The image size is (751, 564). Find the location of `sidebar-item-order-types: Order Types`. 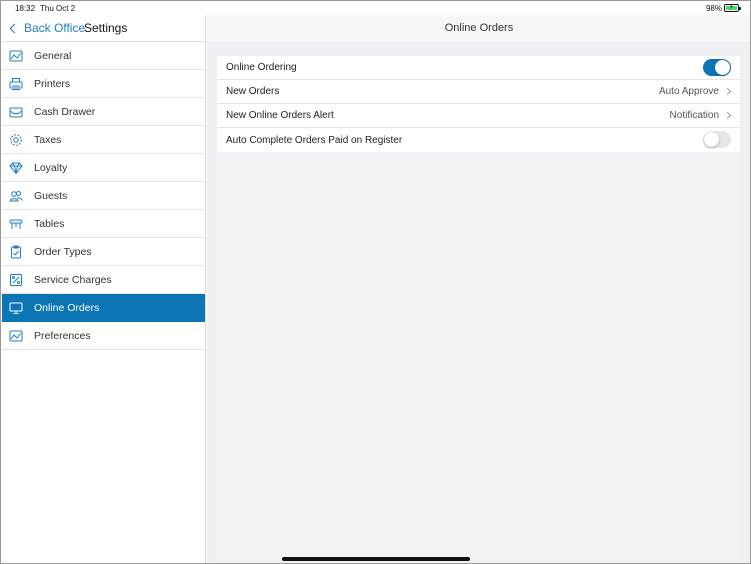

sidebar-item-order-types: Order Types is located at coordinates (103, 252).